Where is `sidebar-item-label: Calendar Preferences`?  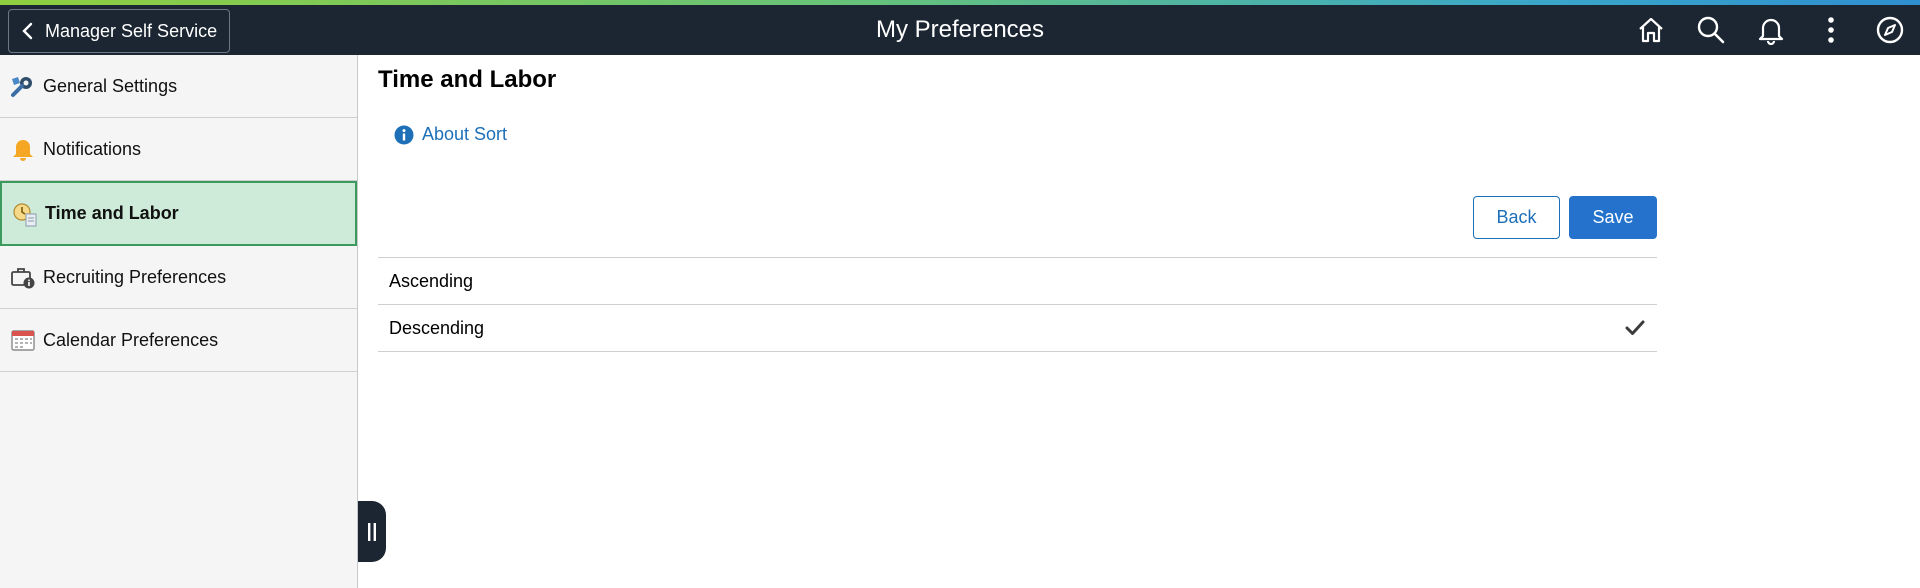
sidebar-item-label: Calendar Preferences is located at coordinates (131, 339).